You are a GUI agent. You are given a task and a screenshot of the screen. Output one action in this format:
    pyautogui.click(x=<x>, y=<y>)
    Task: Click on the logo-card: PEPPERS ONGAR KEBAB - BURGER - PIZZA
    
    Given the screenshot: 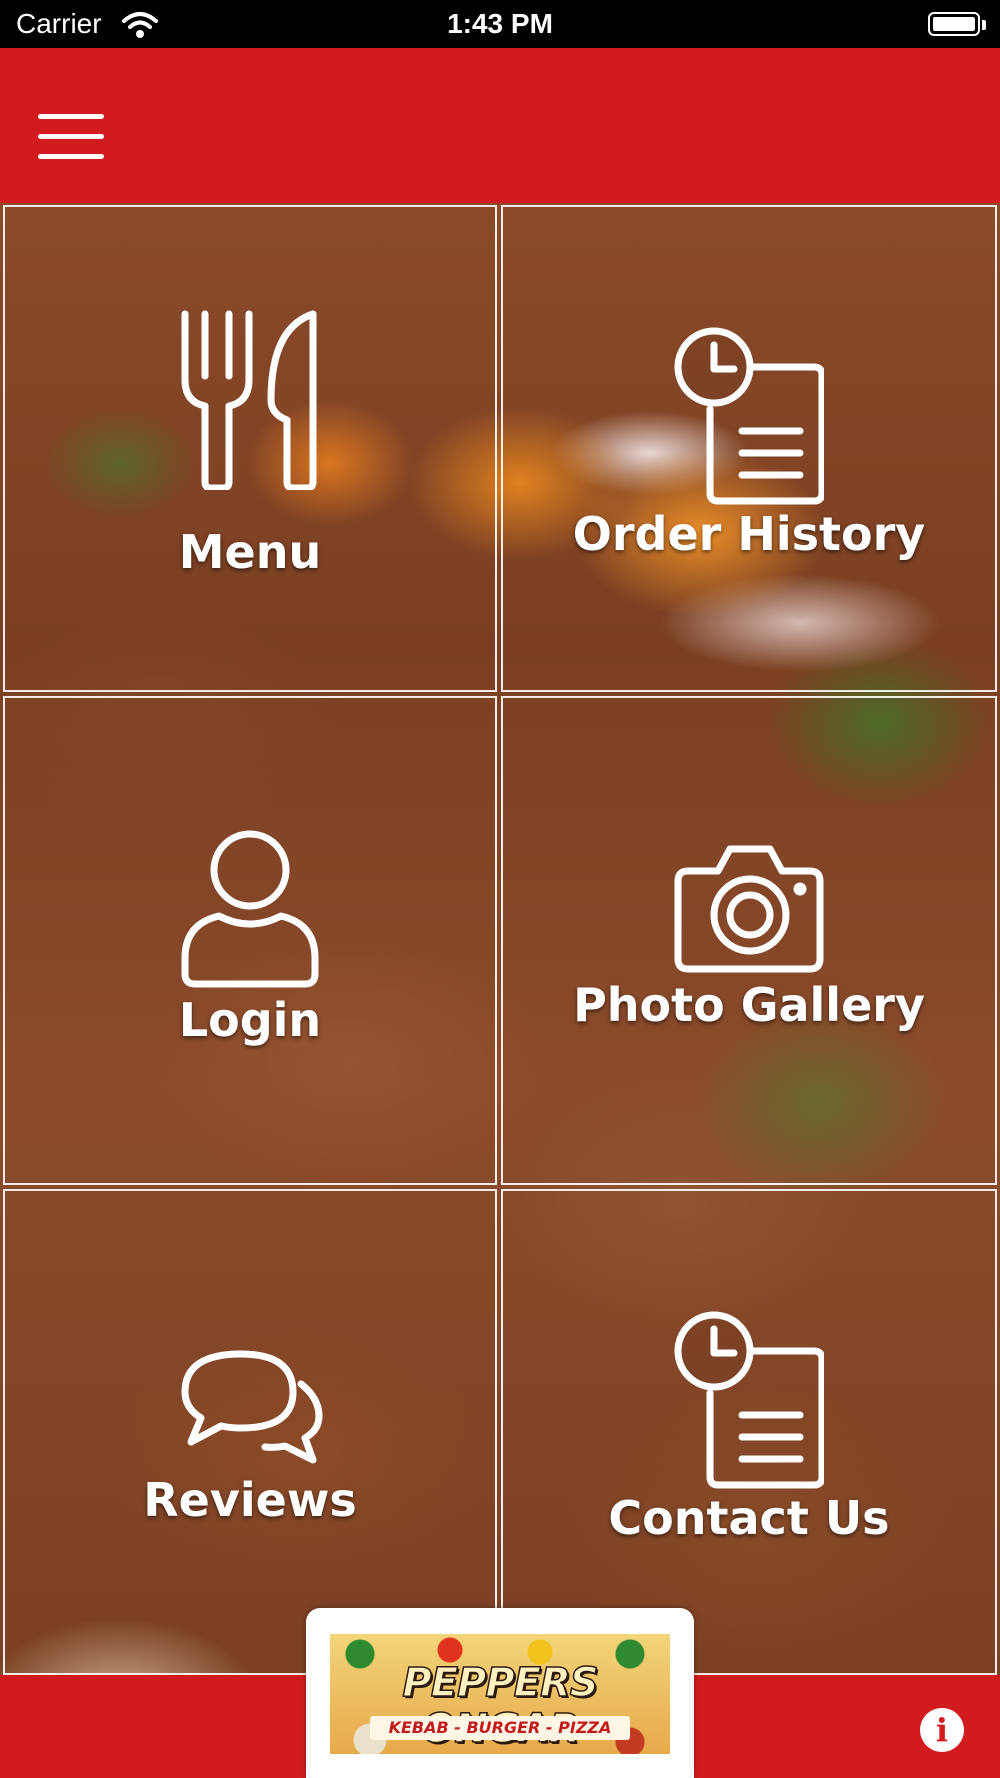 What is the action you would take?
    pyautogui.click(x=500, y=1693)
    